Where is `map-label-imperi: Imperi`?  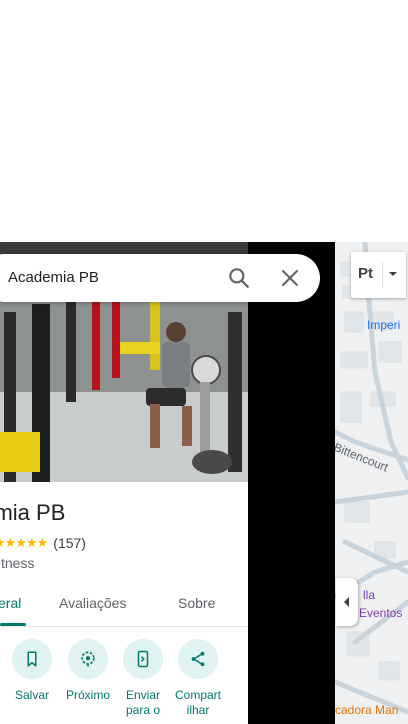
map-label-imperi: Imperi is located at coordinates (383, 325).